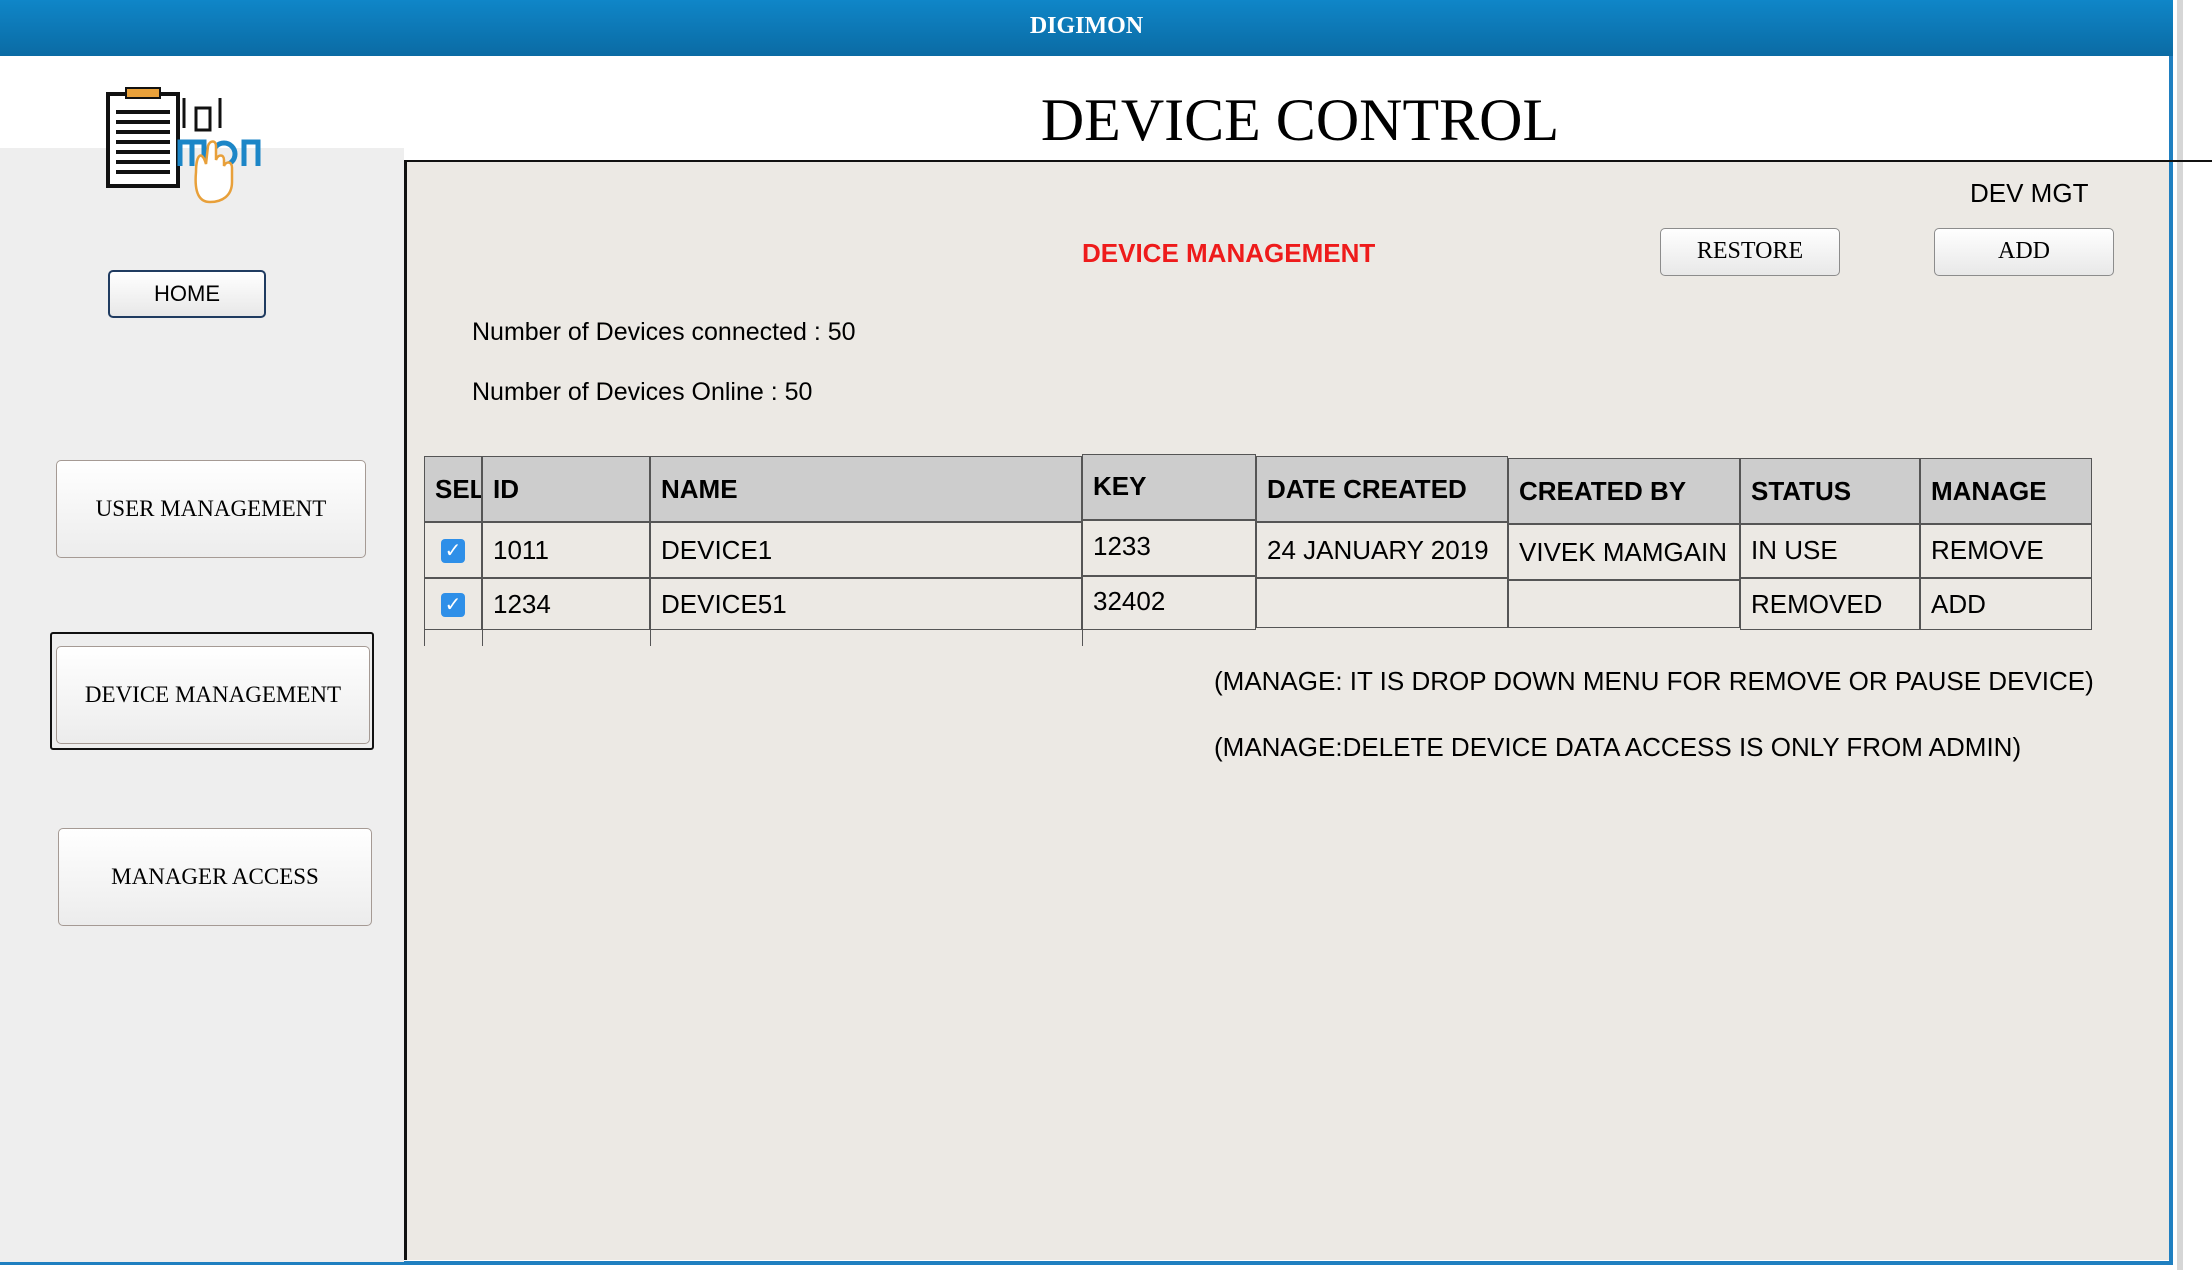 This screenshot has width=2212, height=1272. I want to click on devices-online-text: Number of Devices Online : 50, so click(642, 392).